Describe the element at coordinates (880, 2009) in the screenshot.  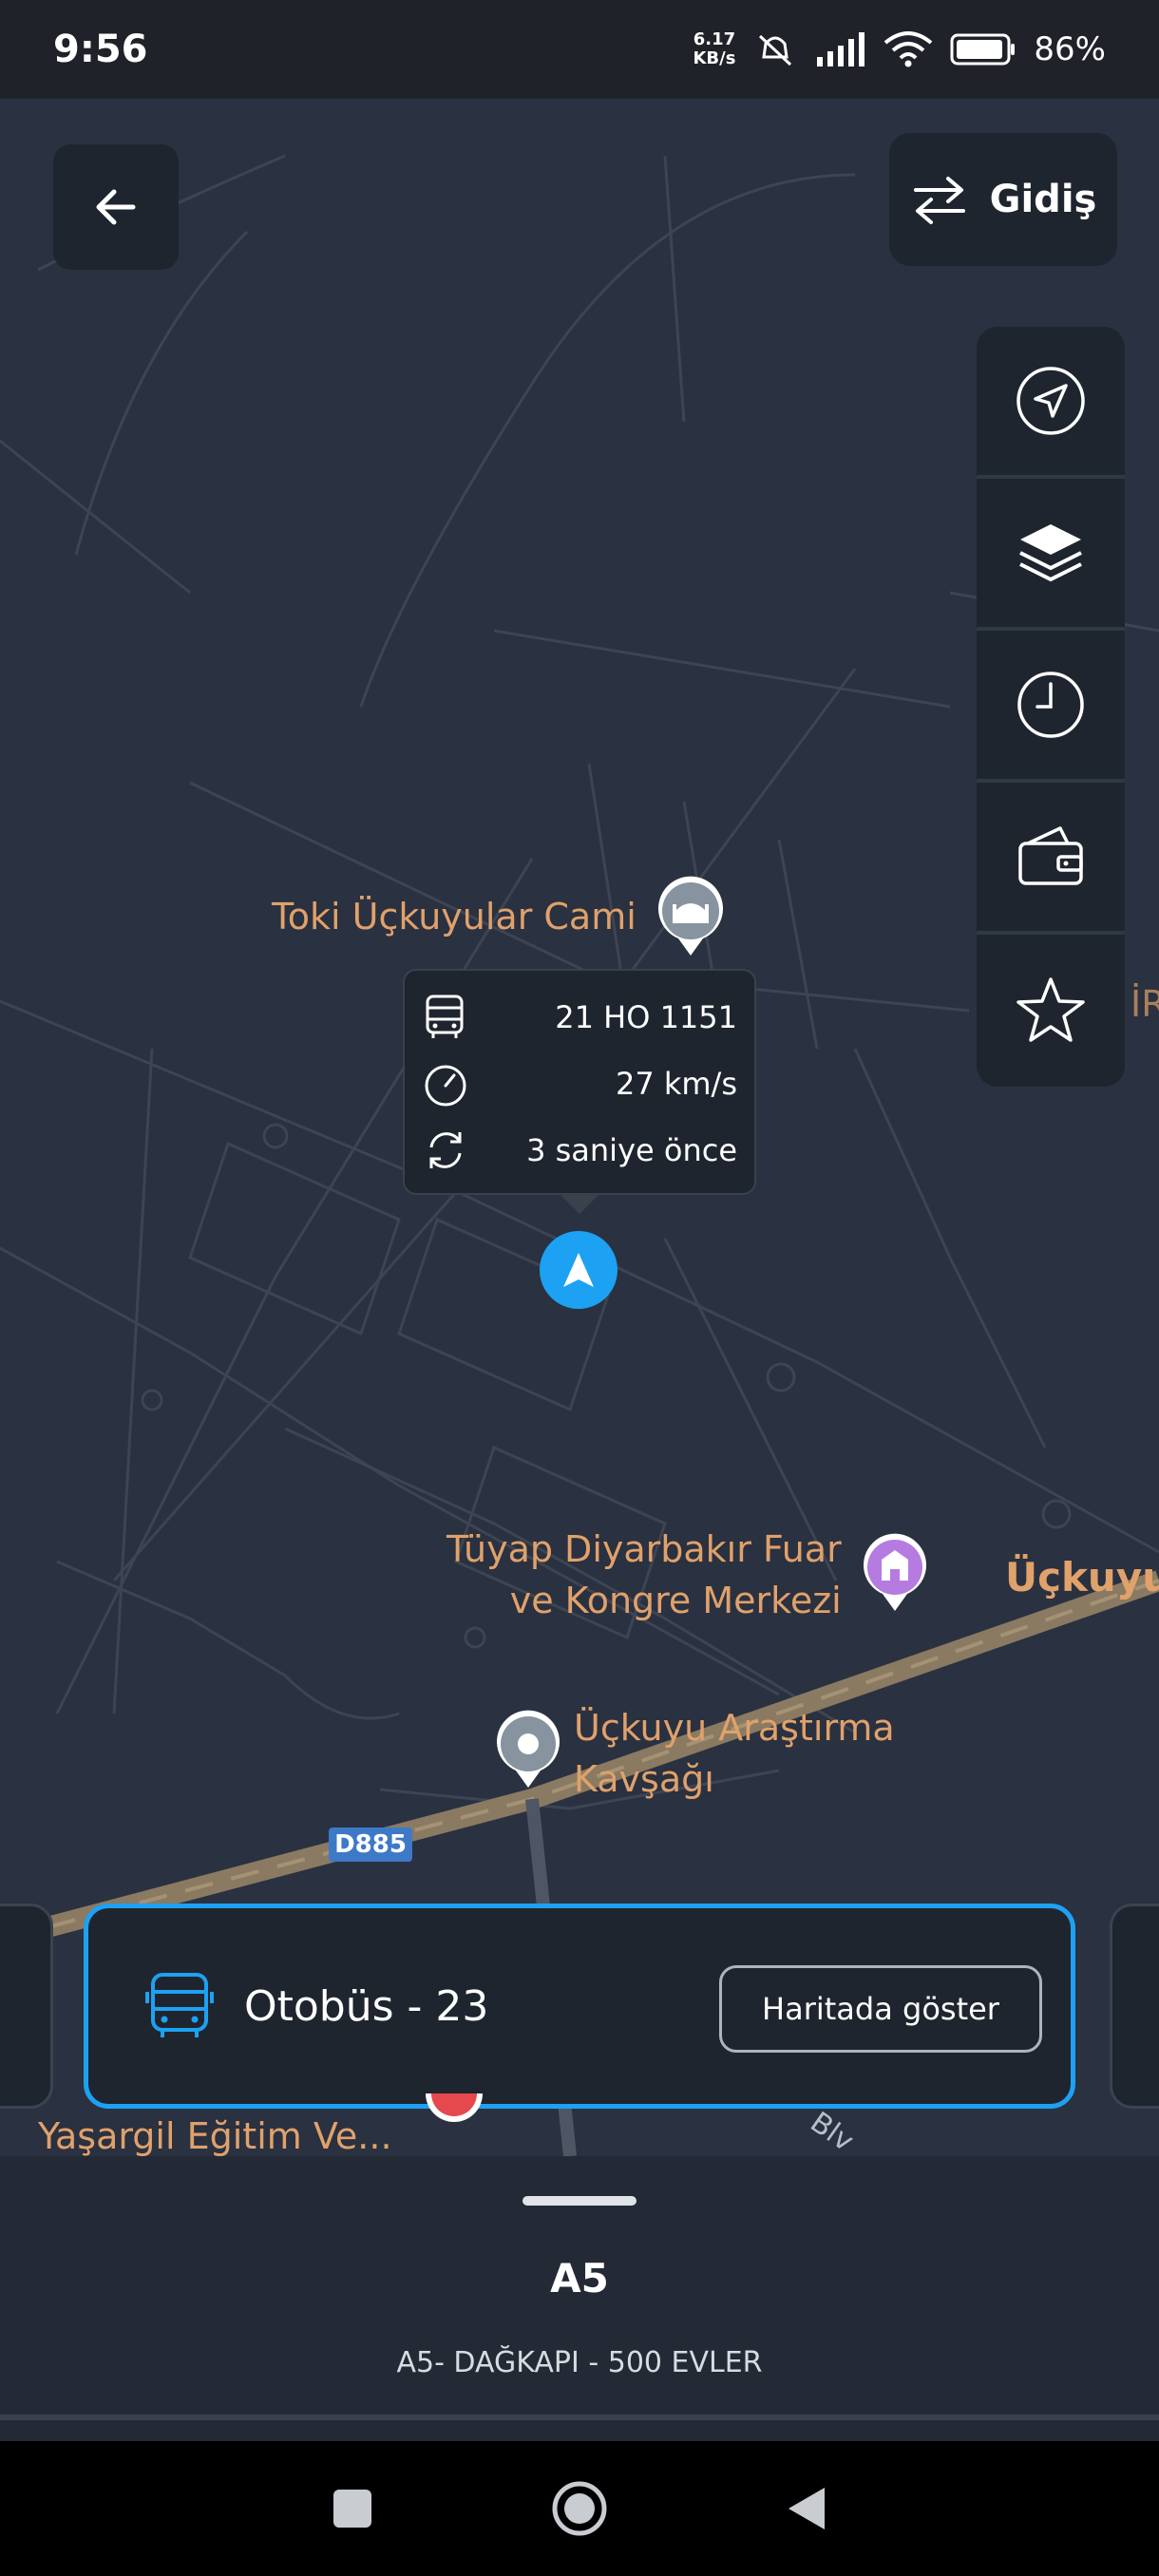
I see `show-on-map-button: Haritada göster` at that location.